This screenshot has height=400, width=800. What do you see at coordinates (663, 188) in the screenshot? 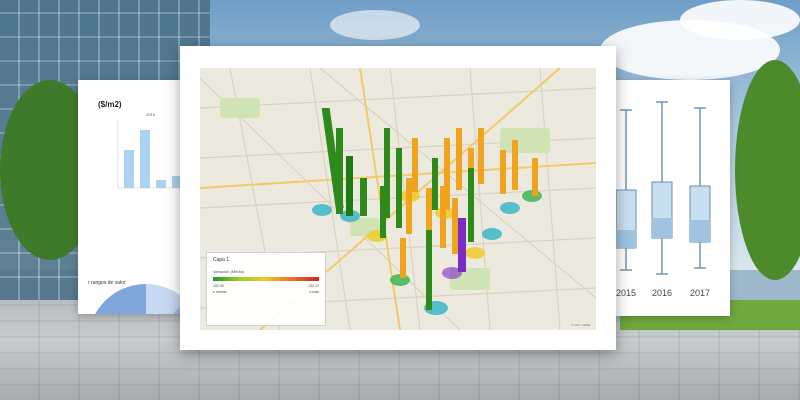
I see `boxplot-chart` at bounding box center [663, 188].